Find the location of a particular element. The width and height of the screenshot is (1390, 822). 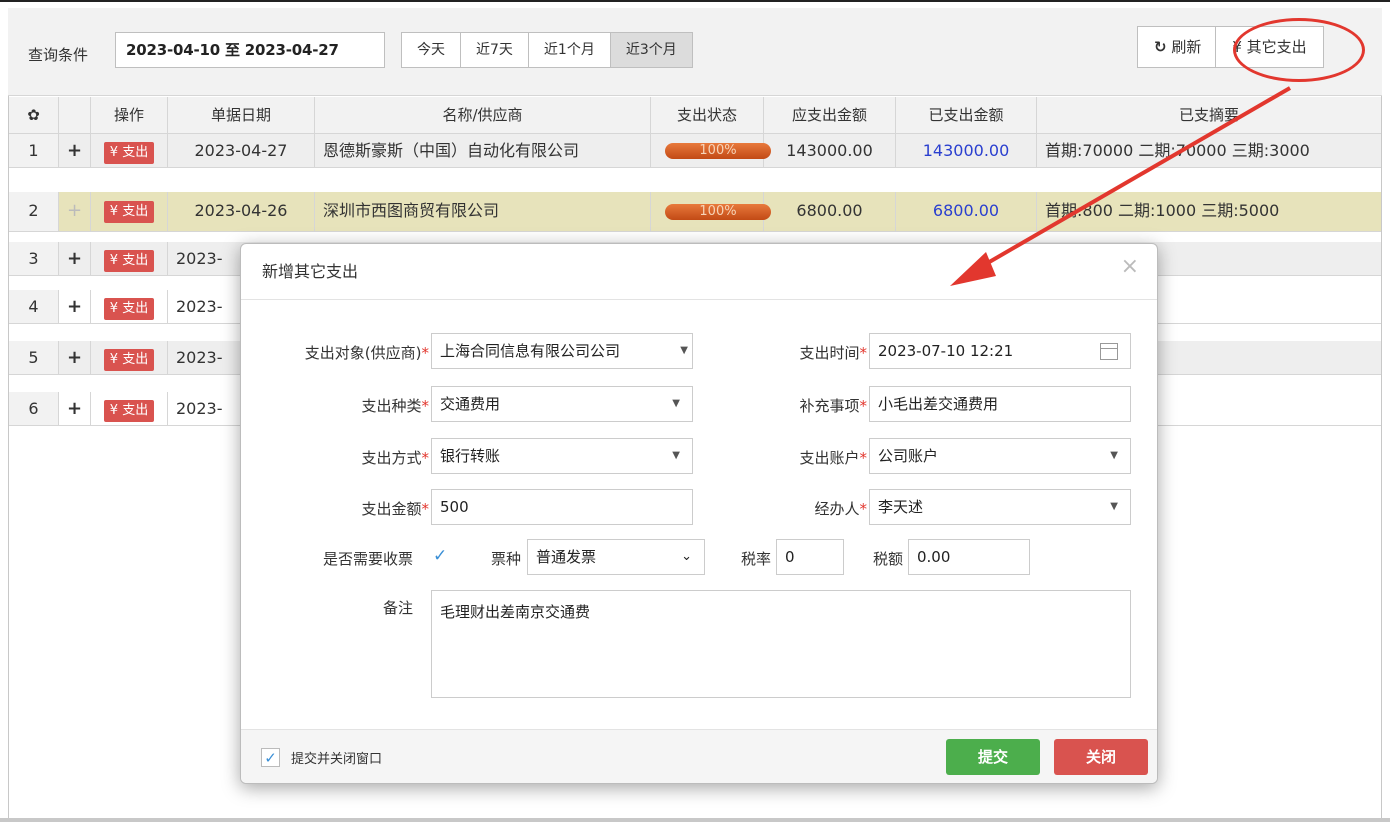

status-progress: 100% is located at coordinates (718, 212).